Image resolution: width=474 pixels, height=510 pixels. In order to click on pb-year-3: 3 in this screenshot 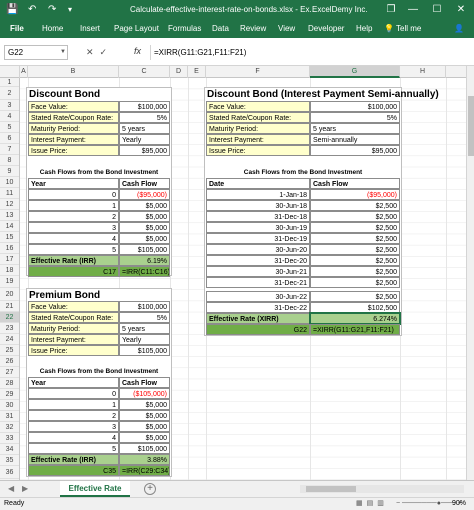, I will do `click(73, 426)`.